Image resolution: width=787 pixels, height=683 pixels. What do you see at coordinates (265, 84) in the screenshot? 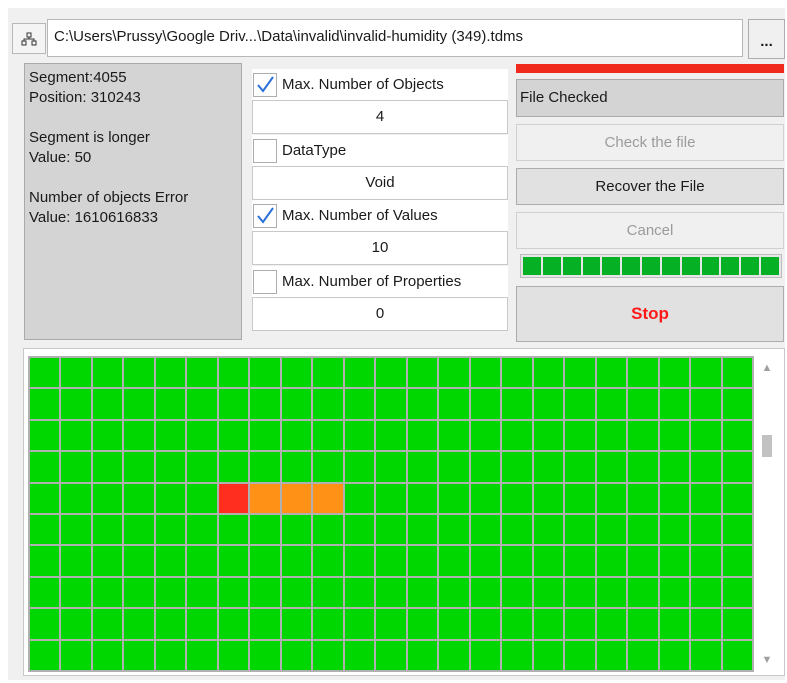
I see `max-objects-checkbox` at bounding box center [265, 84].